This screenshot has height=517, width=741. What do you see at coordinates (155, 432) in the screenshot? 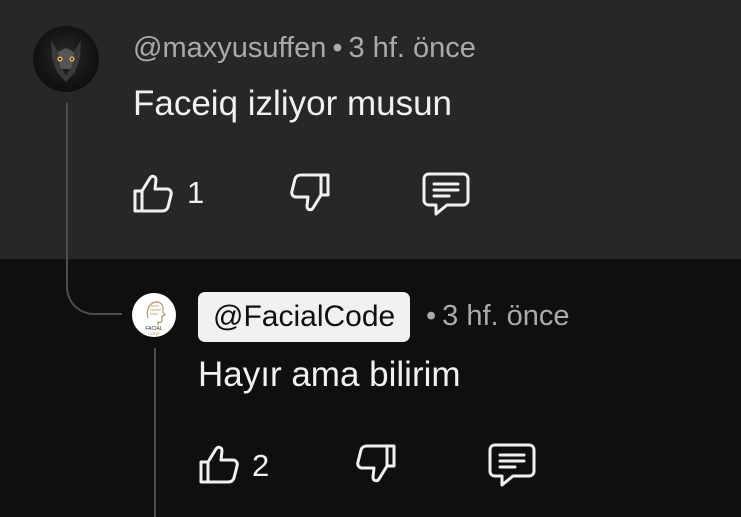
I see `thread-connector-line` at bounding box center [155, 432].